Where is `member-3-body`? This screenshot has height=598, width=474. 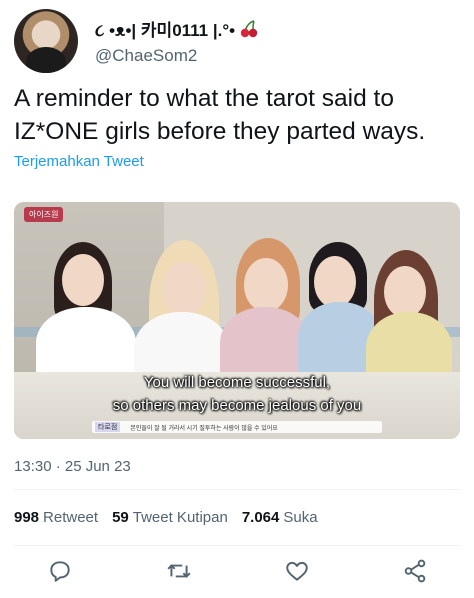 member-3-body is located at coordinates (265, 344).